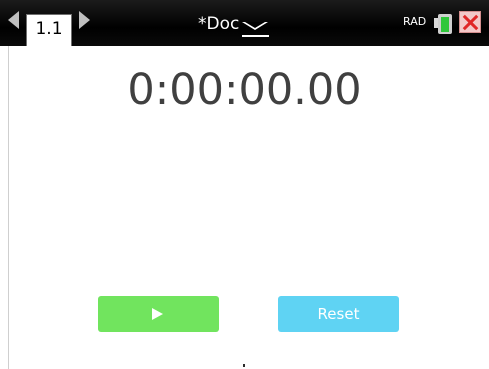 Image resolution: width=489 pixels, height=369 pixels. Describe the element at coordinates (49, 30) in the screenshot. I see `tab-page-1-1: 1.1` at that location.